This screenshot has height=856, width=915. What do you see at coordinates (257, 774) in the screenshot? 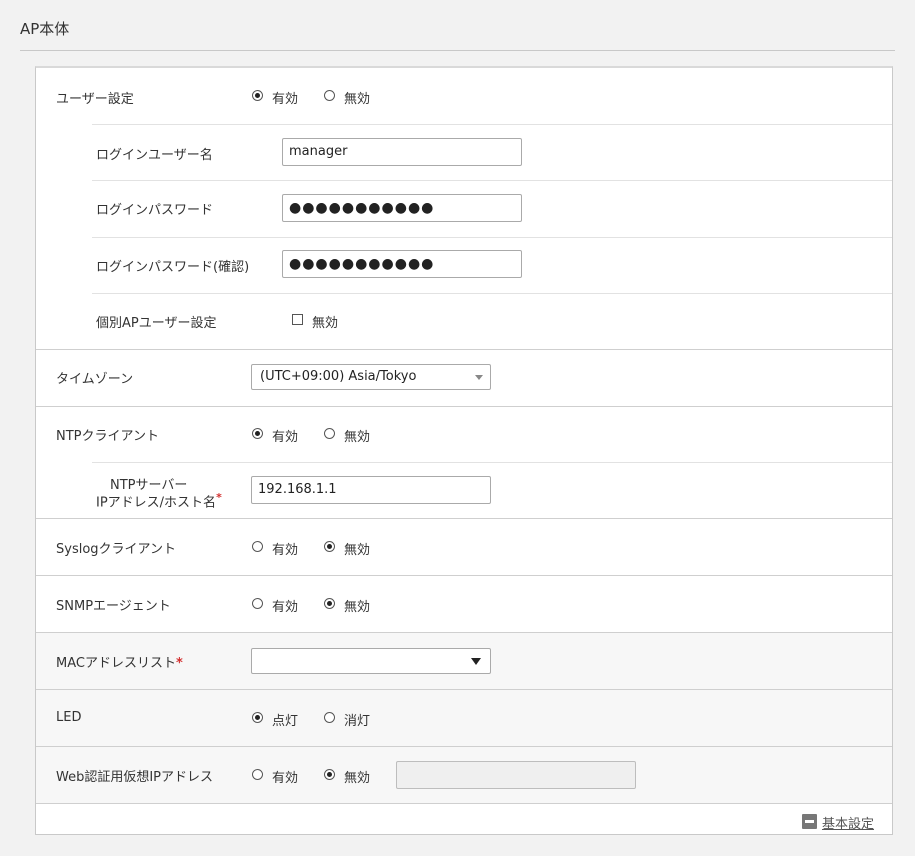
I see `web-auth-ip-enabled-radio` at bounding box center [257, 774].